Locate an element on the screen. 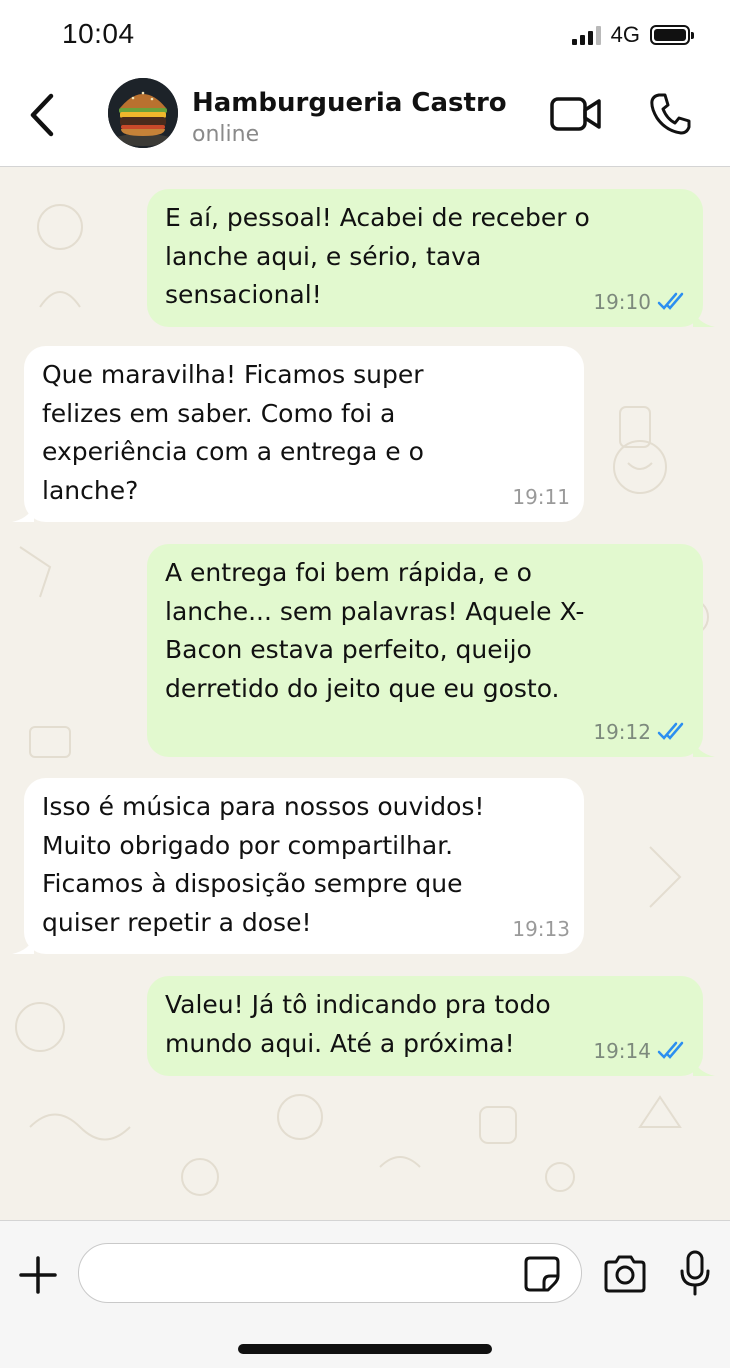 Image resolution: width=730 pixels, height=1368 pixels. message-time: 19:14 is located at coordinates (622, 1050).